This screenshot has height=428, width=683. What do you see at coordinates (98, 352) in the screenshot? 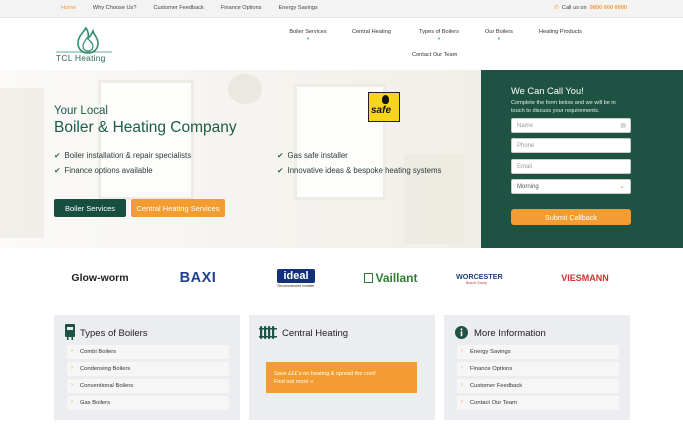
I see `list-item-label: Combi Boilers` at bounding box center [98, 352].